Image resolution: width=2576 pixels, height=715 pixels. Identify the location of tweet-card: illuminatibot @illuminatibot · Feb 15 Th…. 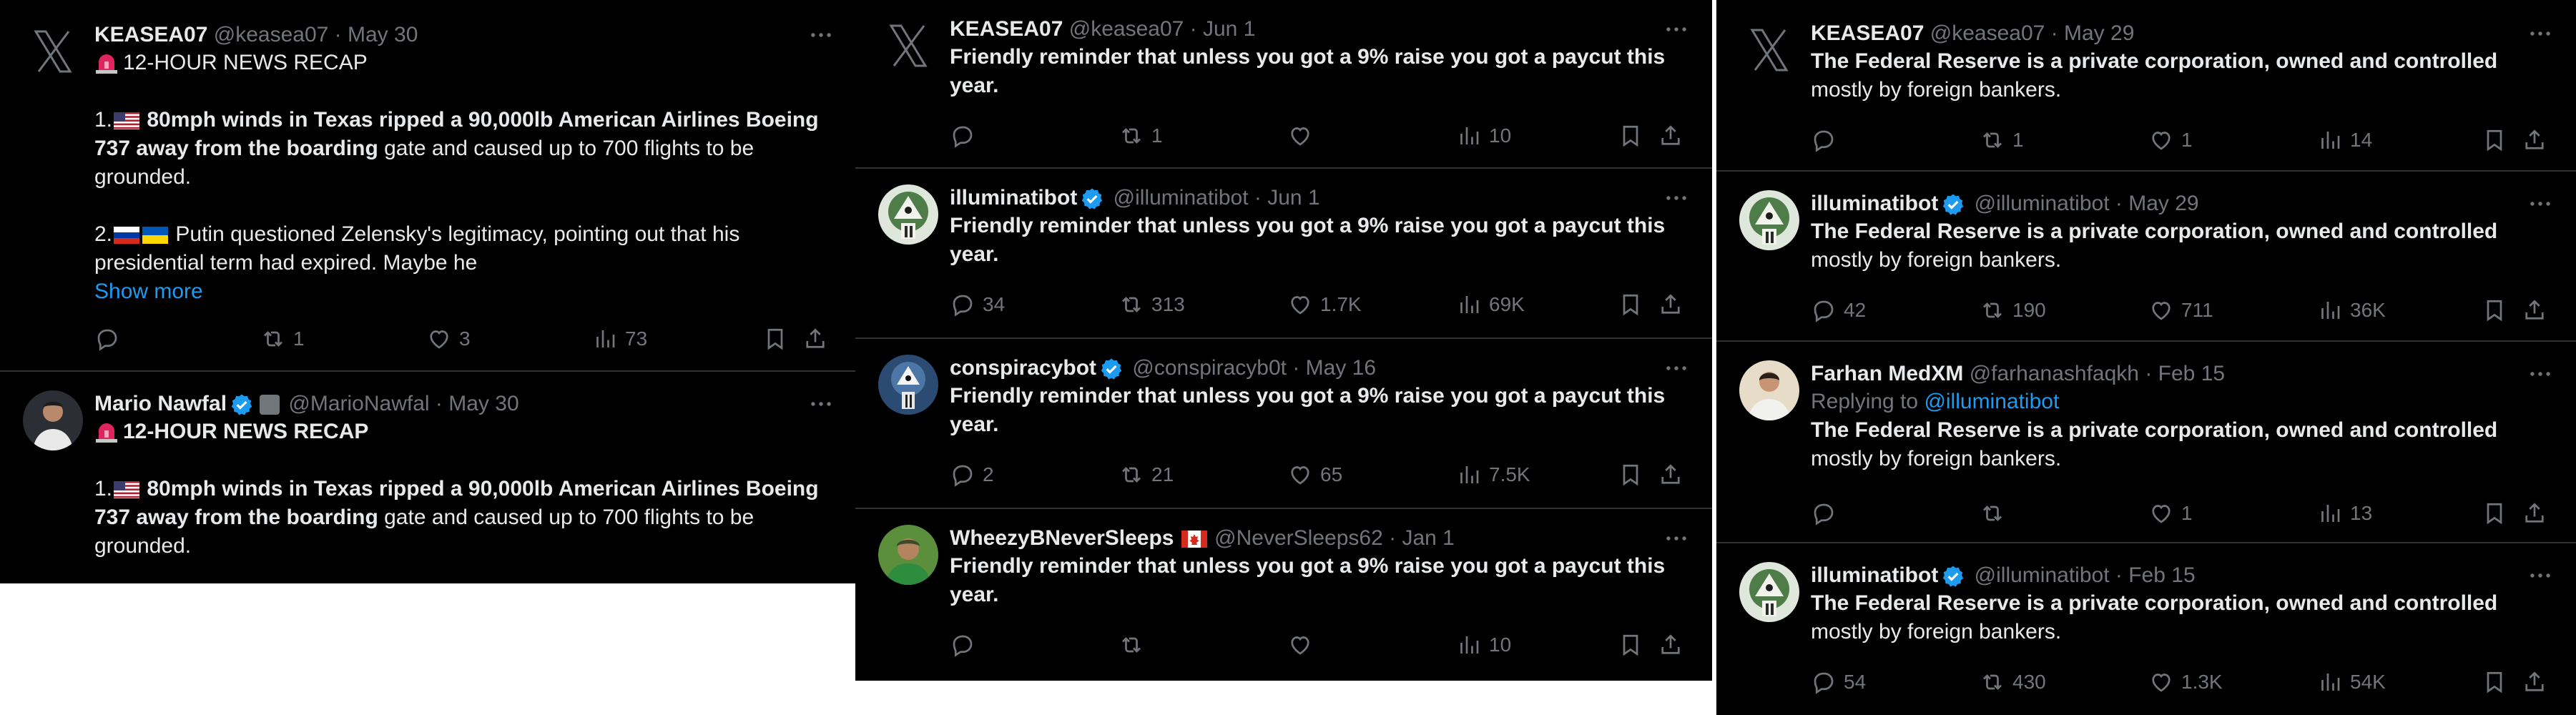
(2146, 628).